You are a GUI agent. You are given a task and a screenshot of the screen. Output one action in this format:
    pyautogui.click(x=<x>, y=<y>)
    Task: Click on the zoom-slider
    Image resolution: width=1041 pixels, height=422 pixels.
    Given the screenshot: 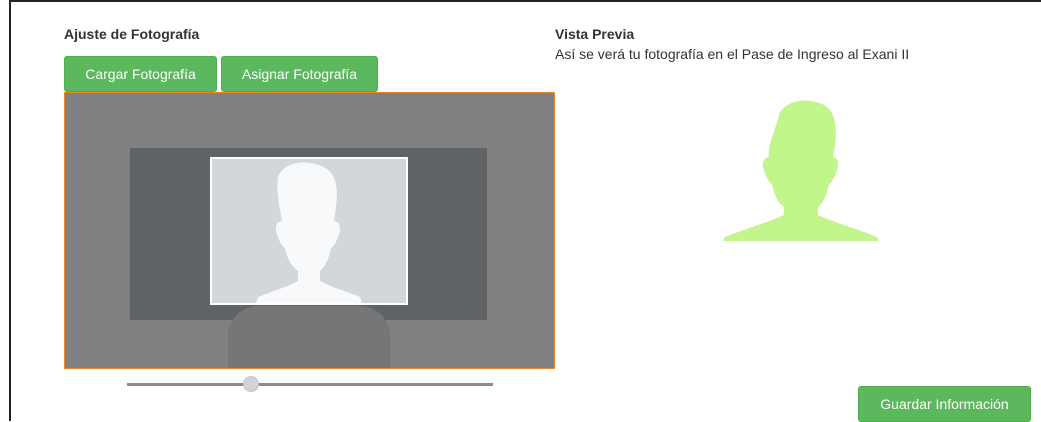 What is the action you would take?
    pyautogui.click(x=310, y=384)
    